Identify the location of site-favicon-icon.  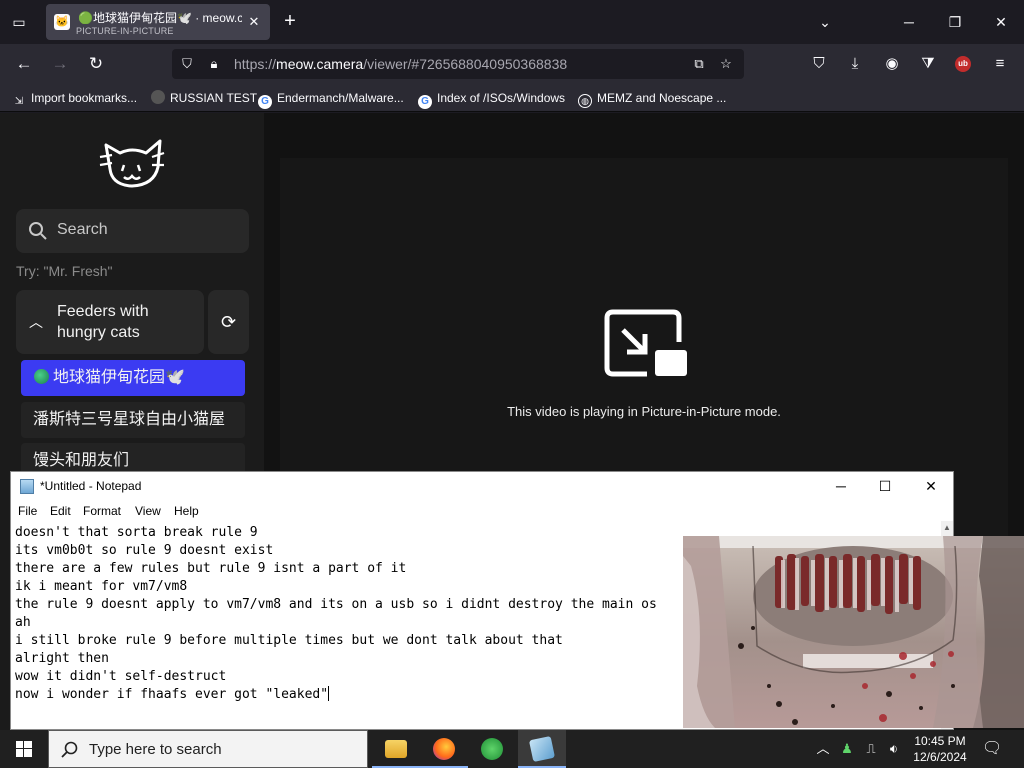
(158, 97).